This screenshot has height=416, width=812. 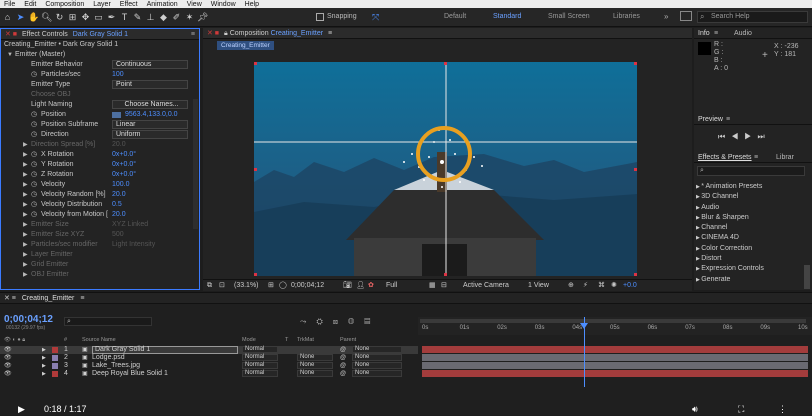 I want to click on menu-item-edit: Edit, so click(x=30, y=4).